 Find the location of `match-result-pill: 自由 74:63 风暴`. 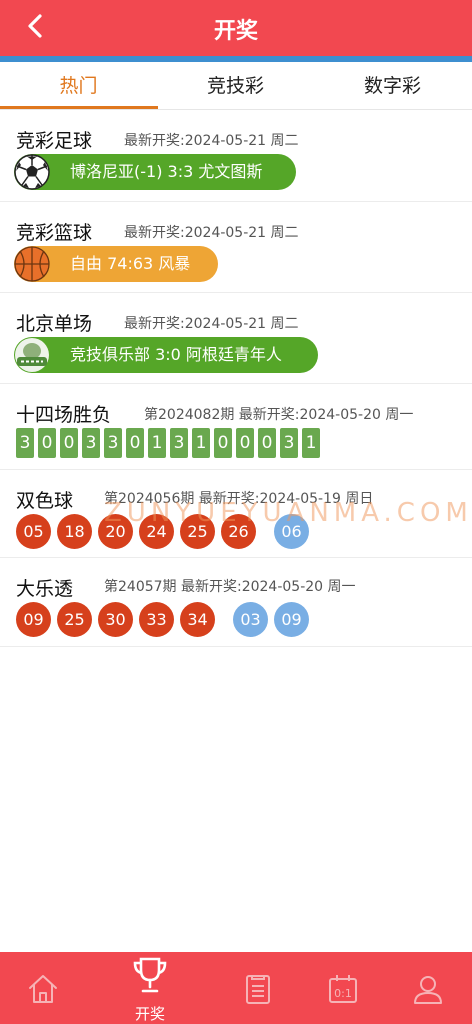

match-result-pill: 自由 74:63 风暴 is located at coordinates (116, 264).